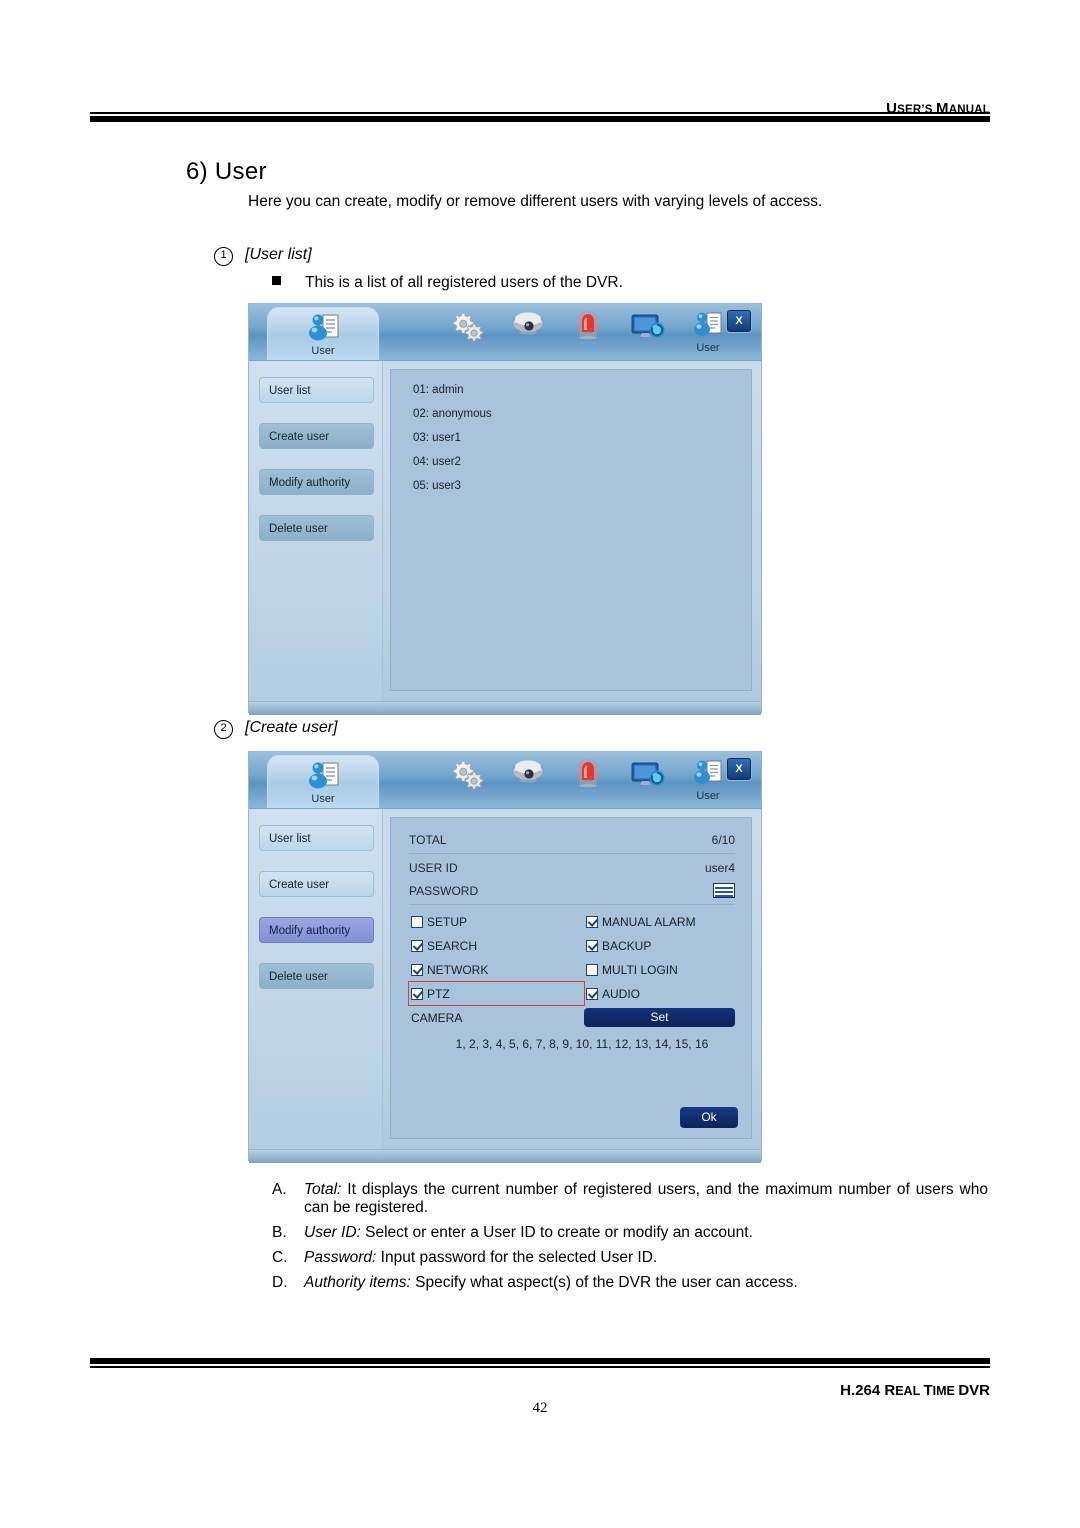 The width and height of the screenshot is (1080, 1528). I want to click on checkbox-label: PTZ, so click(438, 993).